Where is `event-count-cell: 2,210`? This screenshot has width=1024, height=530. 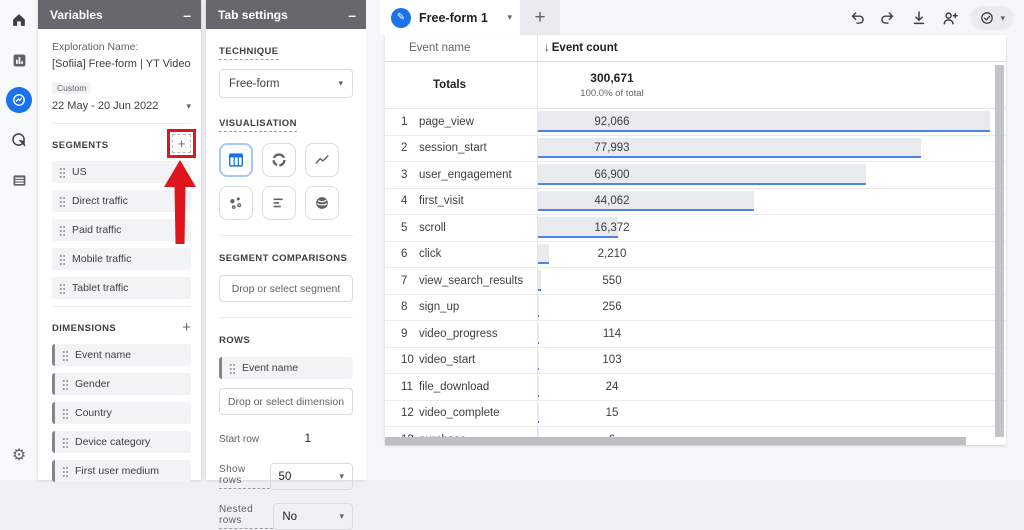
event-count-cell: 2,210 is located at coordinates (771, 255).